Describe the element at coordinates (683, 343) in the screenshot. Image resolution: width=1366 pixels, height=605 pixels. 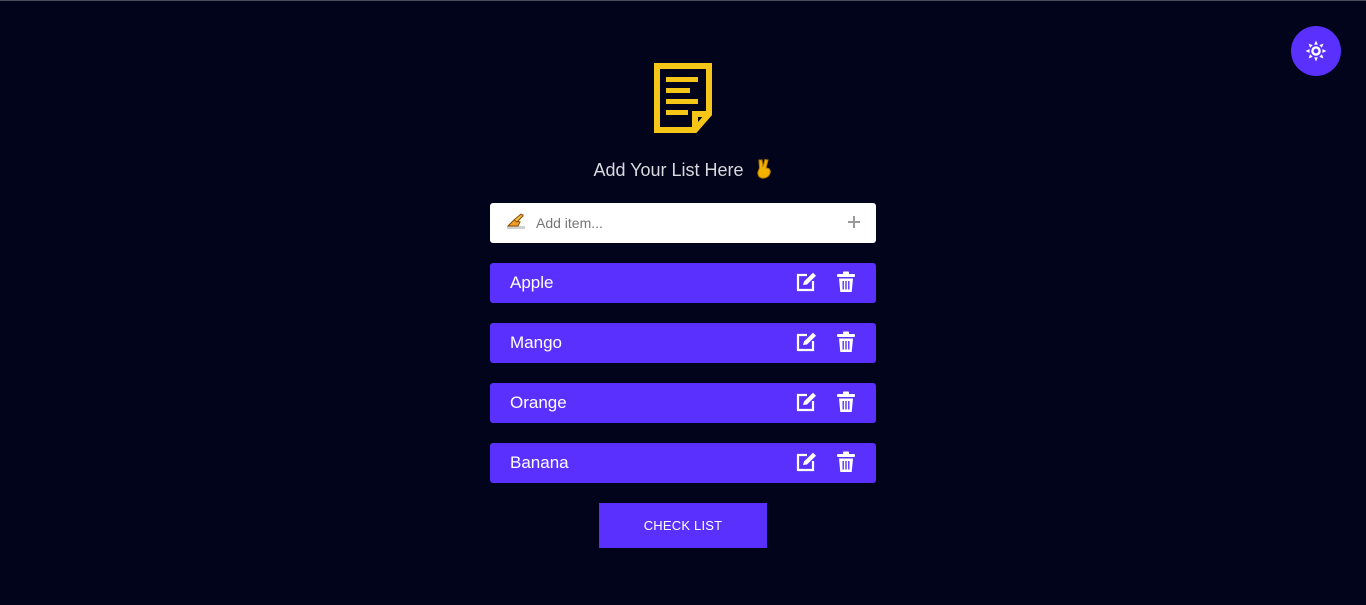
I see `list-item: Mango` at that location.